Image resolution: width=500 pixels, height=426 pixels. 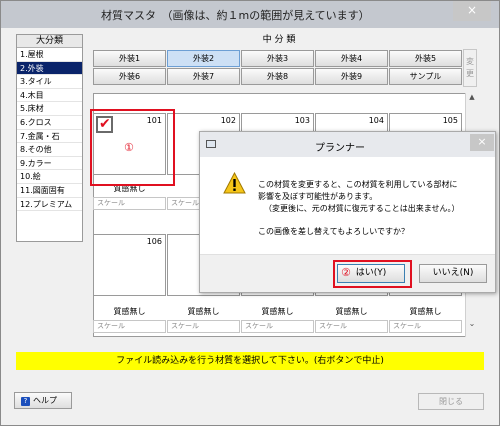 What do you see at coordinates (49, 205) in the screenshot?
I see `category-item-premium: 12.プレミアム` at bounding box center [49, 205].